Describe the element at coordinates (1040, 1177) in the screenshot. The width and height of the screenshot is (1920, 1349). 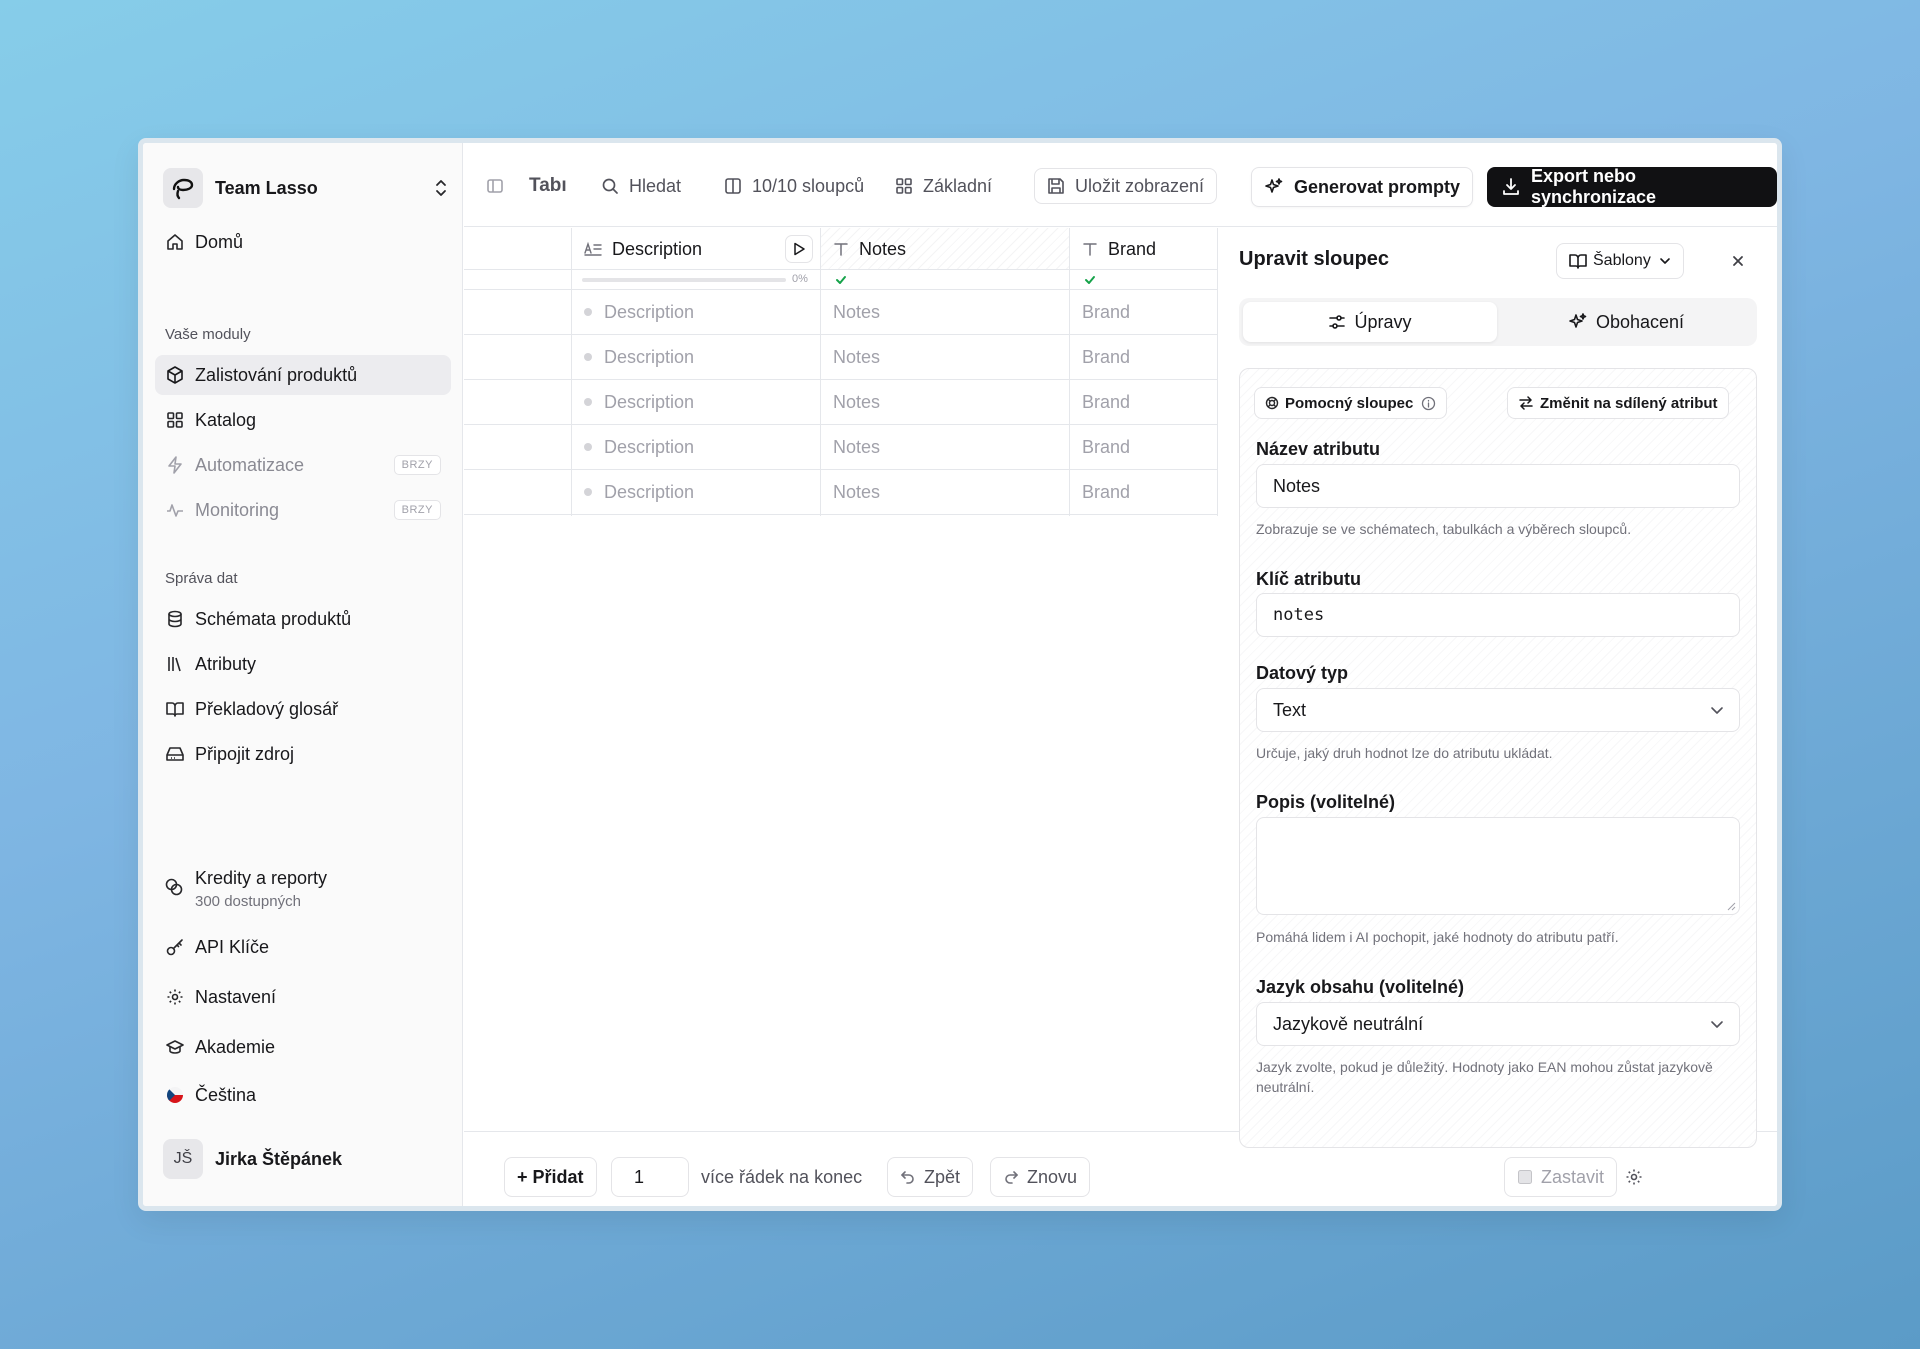
I see `redo-button: Znovu` at that location.